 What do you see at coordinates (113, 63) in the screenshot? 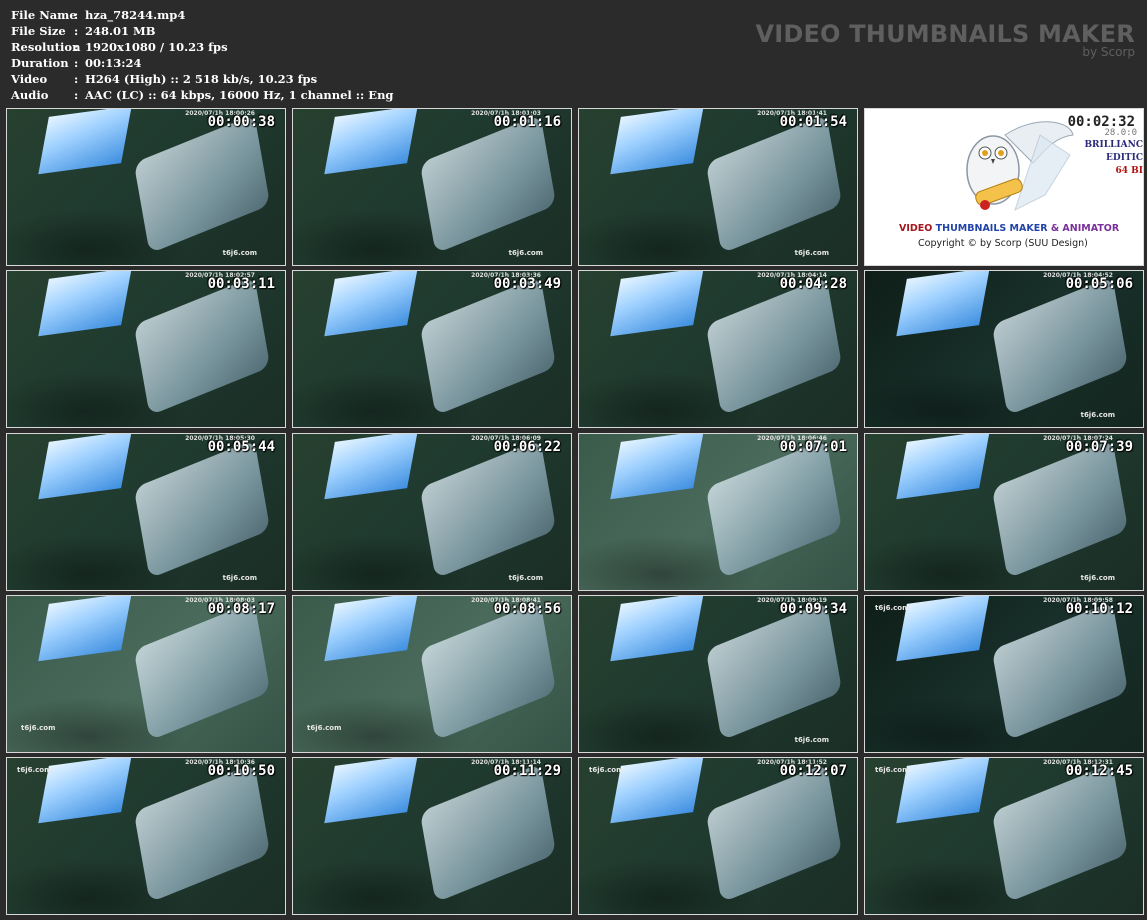
I see `info-value: 00:13:24` at bounding box center [113, 63].